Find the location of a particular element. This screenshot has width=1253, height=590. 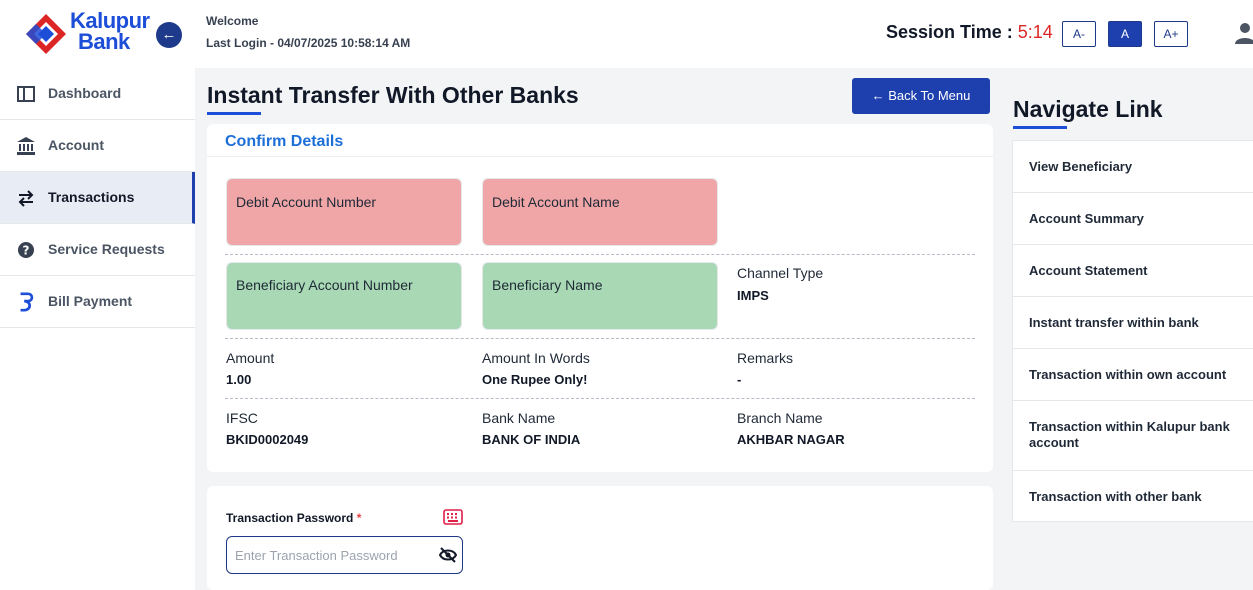

nav-link-account-statement: Account Statement is located at coordinates (1133, 271).